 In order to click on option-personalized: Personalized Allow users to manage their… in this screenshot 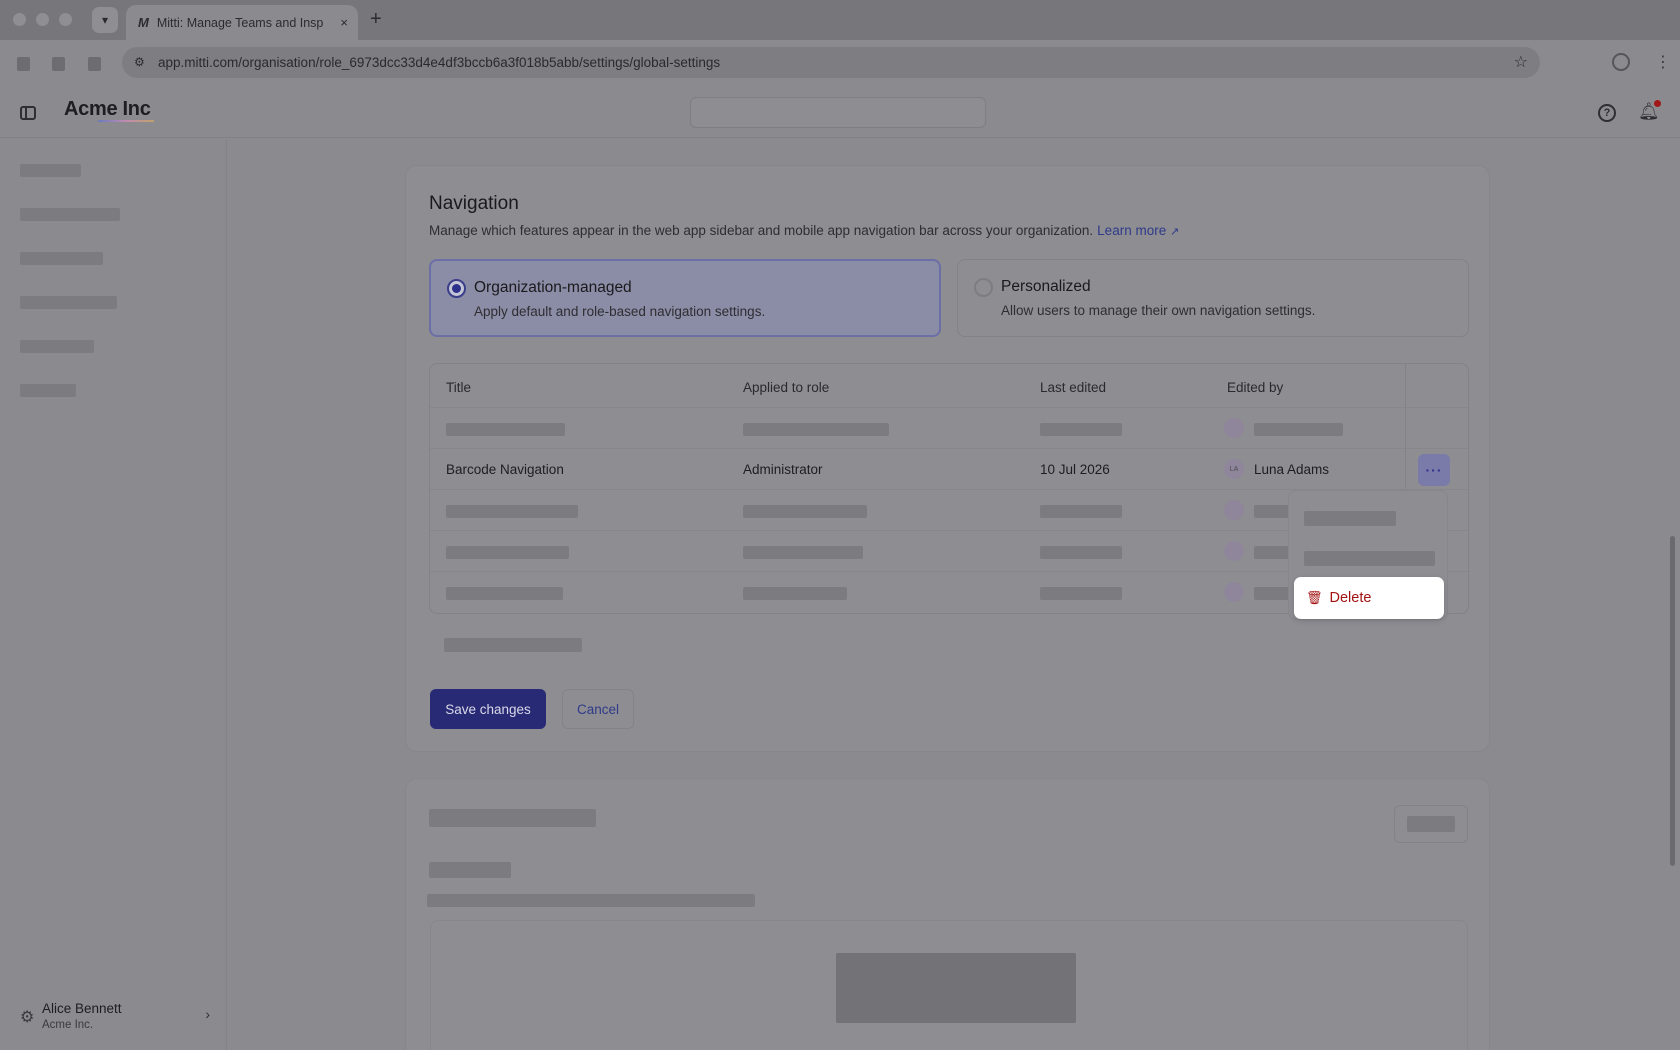, I will do `click(1213, 298)`.